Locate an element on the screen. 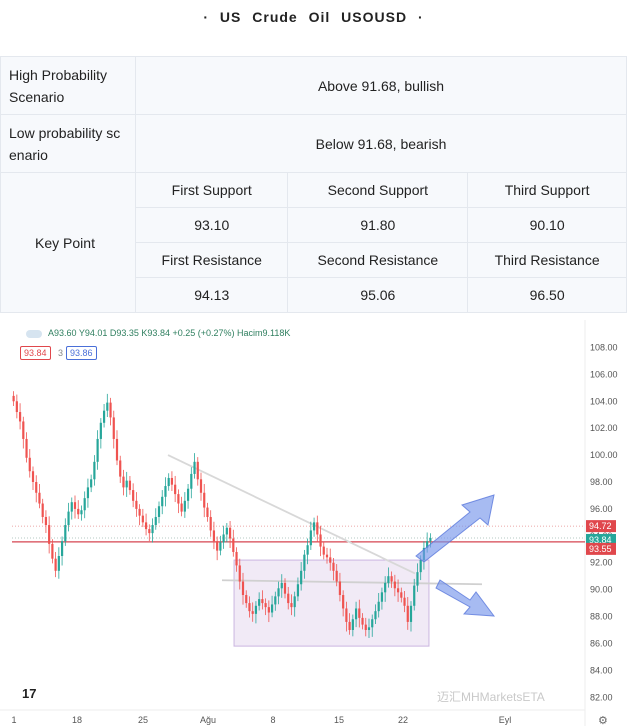 The height and width of the screenshot is (726, 627). high-scenario-label: High Probability Scenario is located at coordinates (68, 85).